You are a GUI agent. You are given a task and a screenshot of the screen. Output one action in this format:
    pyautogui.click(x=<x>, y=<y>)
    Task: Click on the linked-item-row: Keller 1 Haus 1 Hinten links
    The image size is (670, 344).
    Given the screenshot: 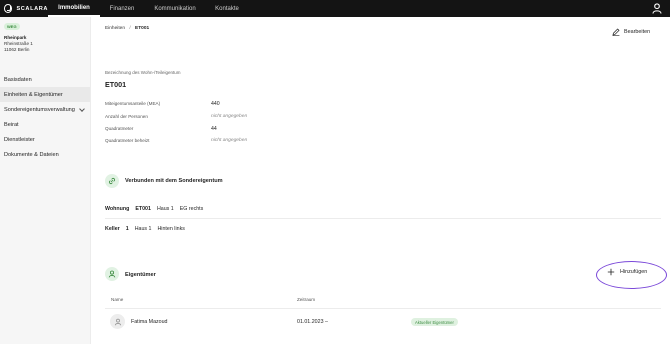 What is the action you would take?
    pyautogui.click(x=145, y=229)
    